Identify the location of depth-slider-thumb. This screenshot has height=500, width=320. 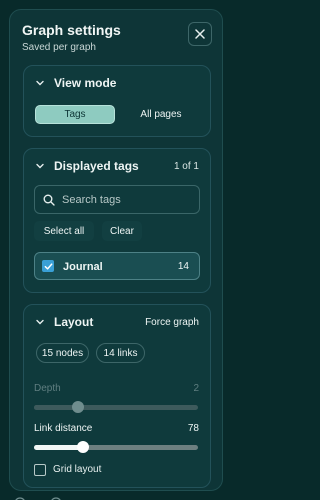
(78, 407).